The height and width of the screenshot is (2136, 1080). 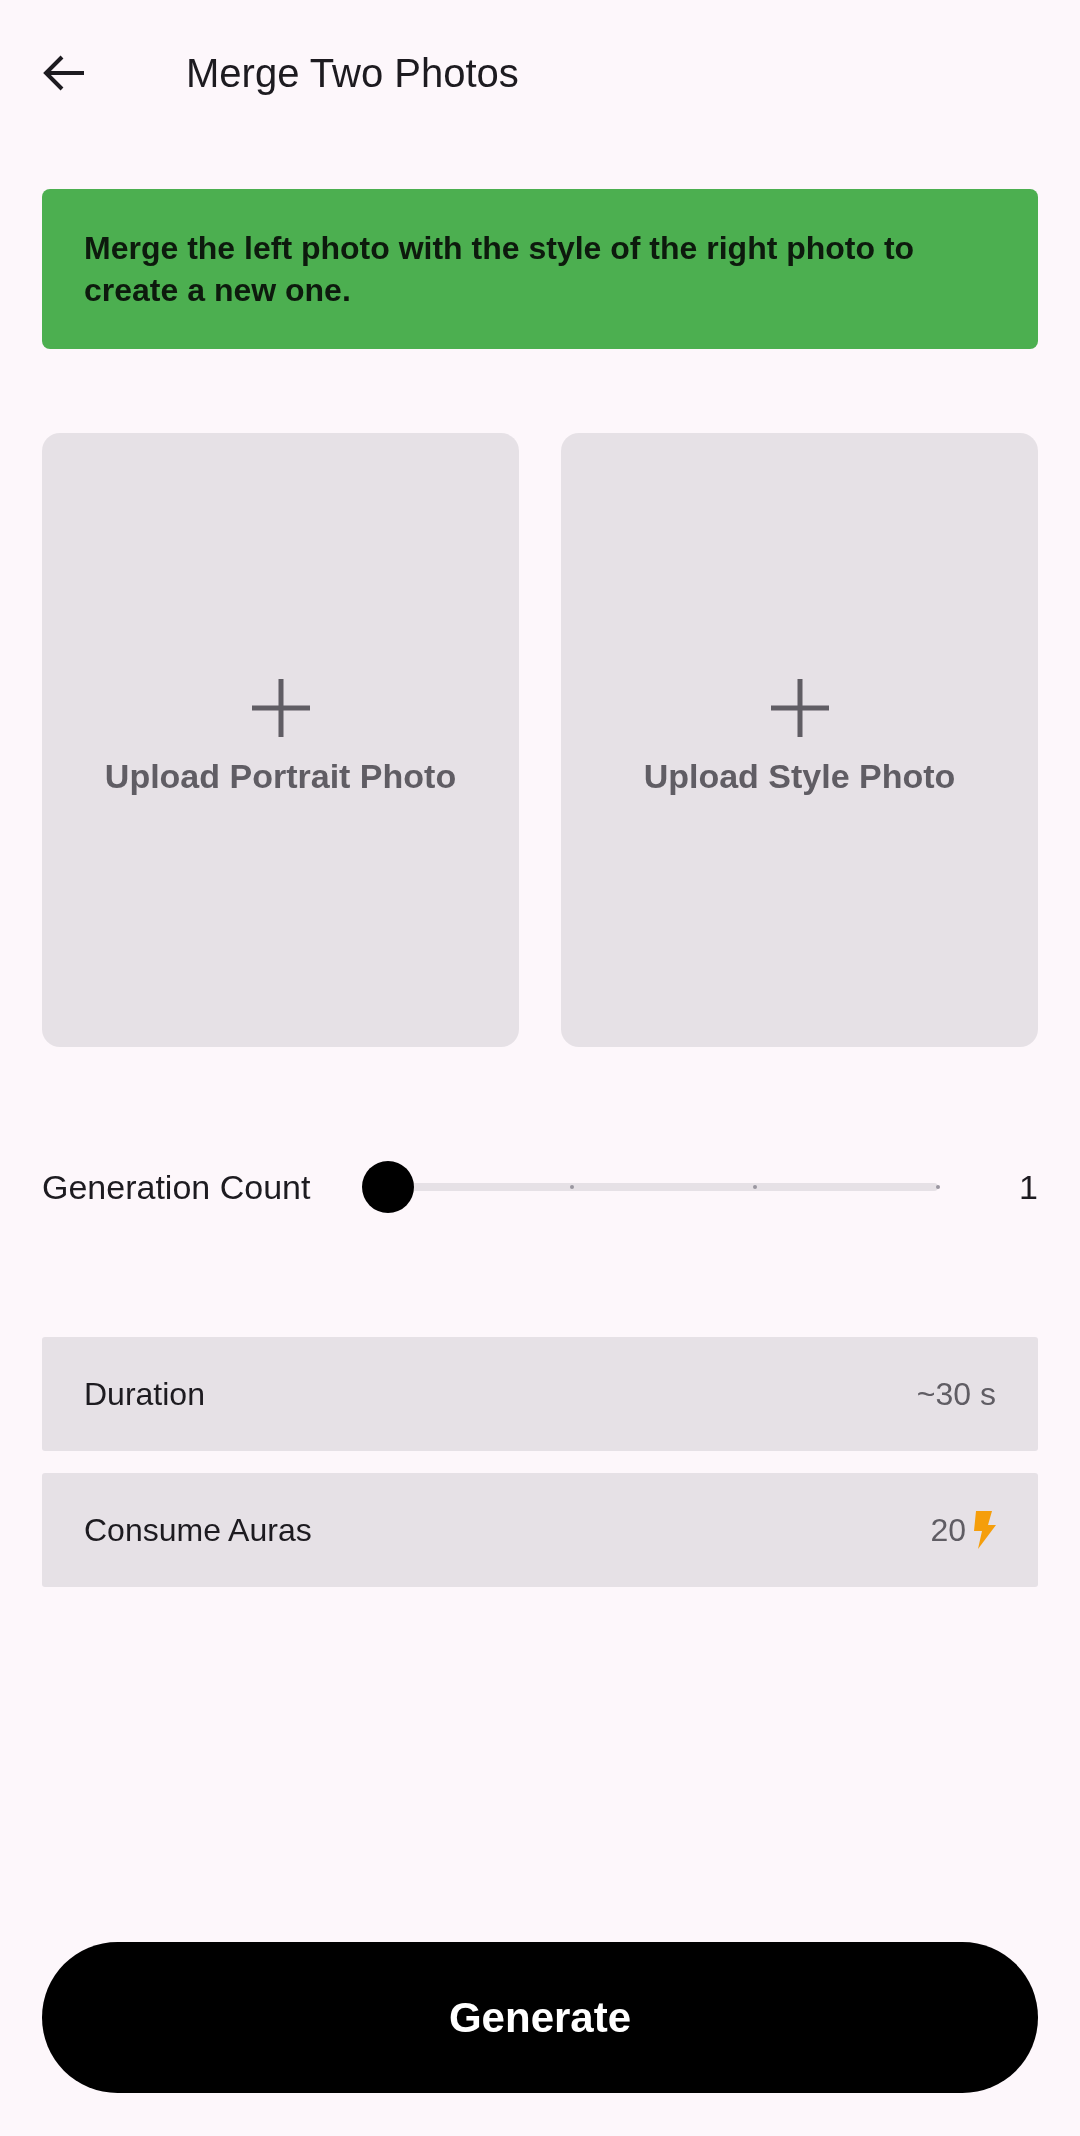 I want to click on upload-label: Upload Portrait Photo, so click(x=280, y=776).